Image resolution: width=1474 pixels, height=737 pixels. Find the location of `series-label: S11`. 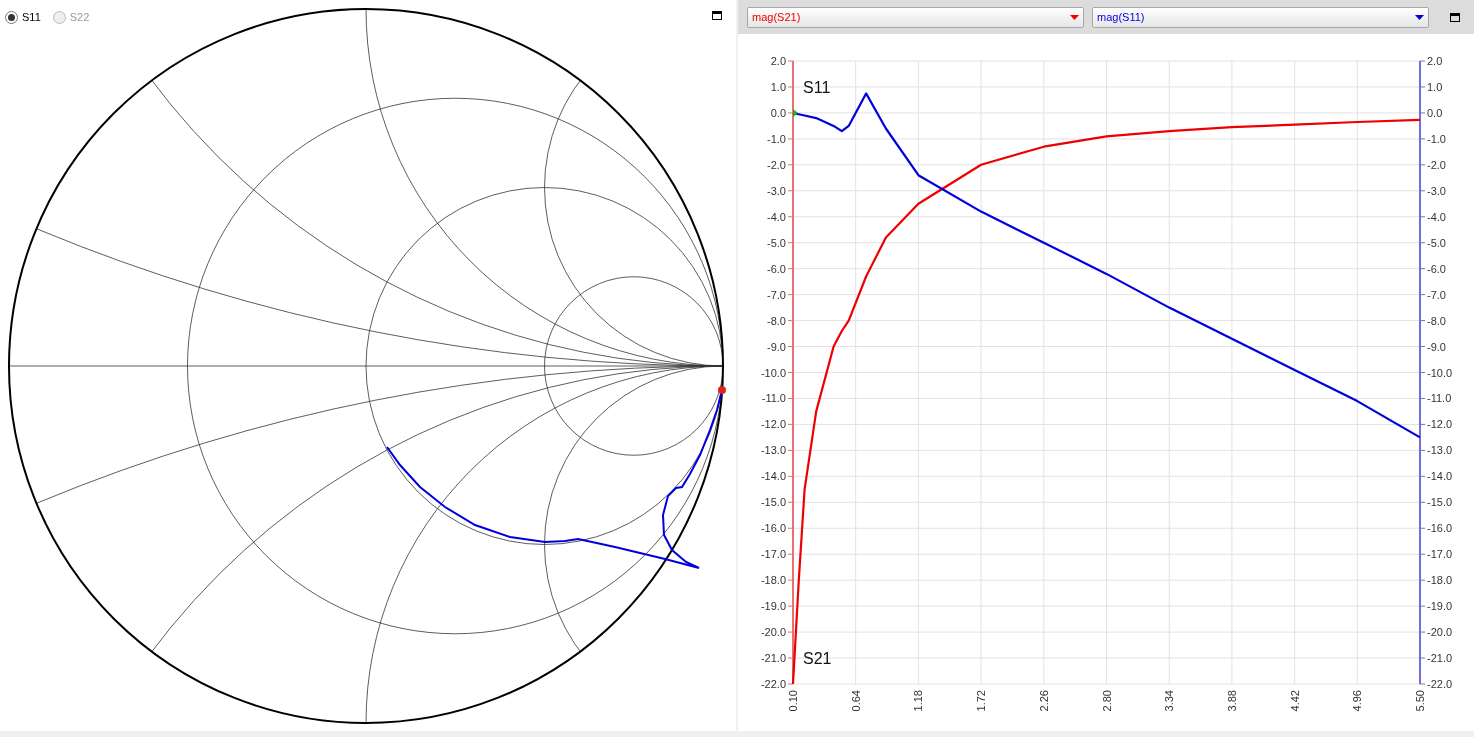

series-label: S11 is located at coordinates (817, 87).